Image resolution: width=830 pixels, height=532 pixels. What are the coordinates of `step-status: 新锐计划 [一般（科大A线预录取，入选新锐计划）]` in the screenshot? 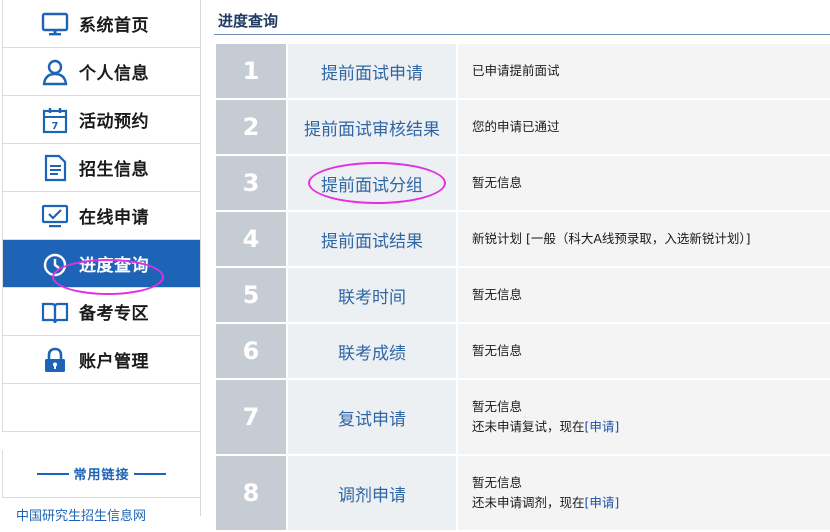 It's located at (644, 239).